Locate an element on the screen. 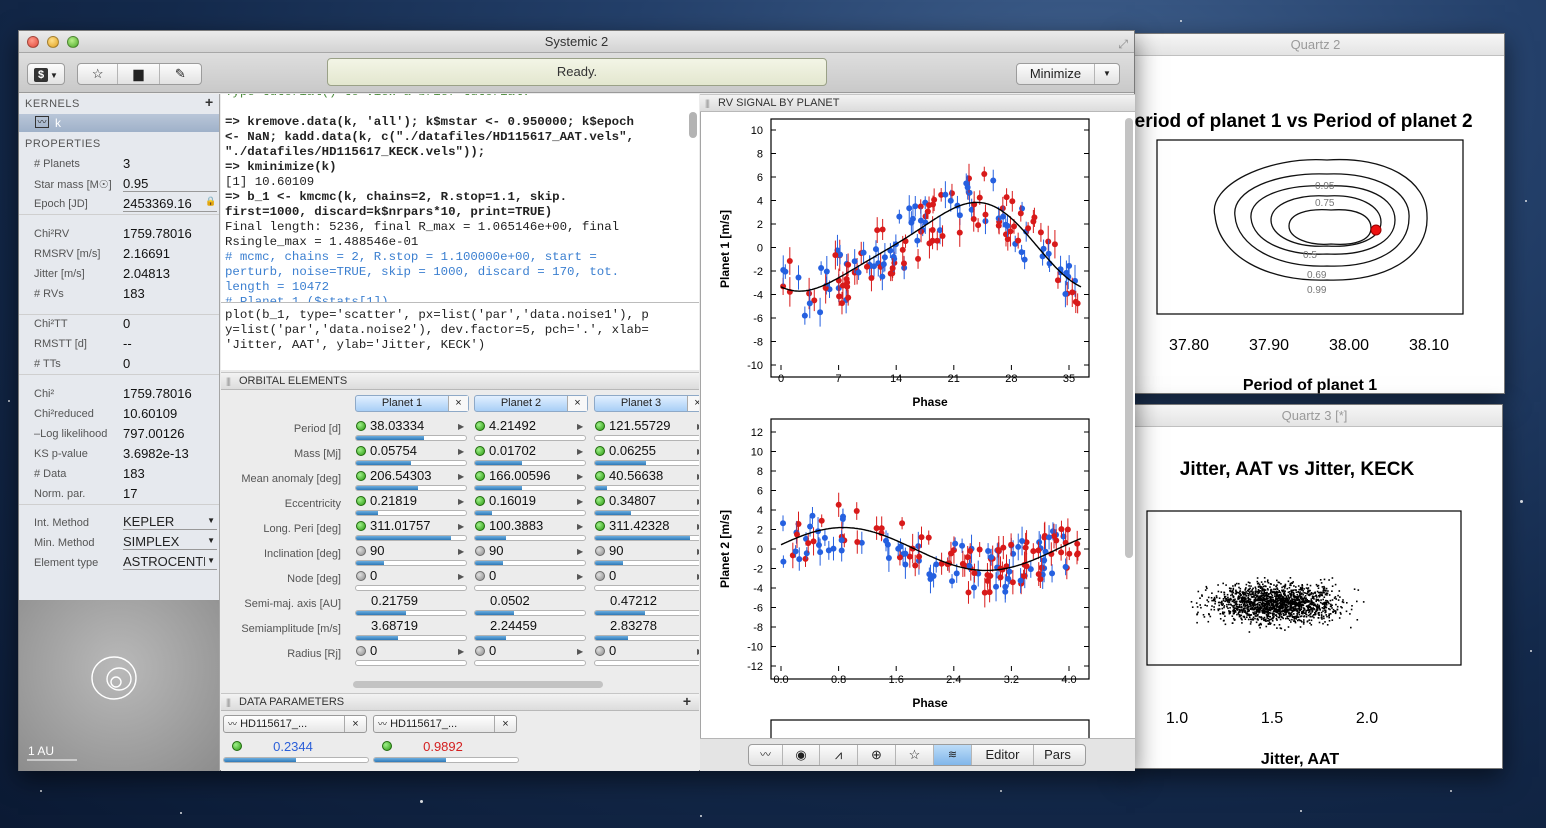 This screenshot has height=828, width=1546. main-titlebar: Systemic 2 ⤢ is located at coordinates (576, 42).